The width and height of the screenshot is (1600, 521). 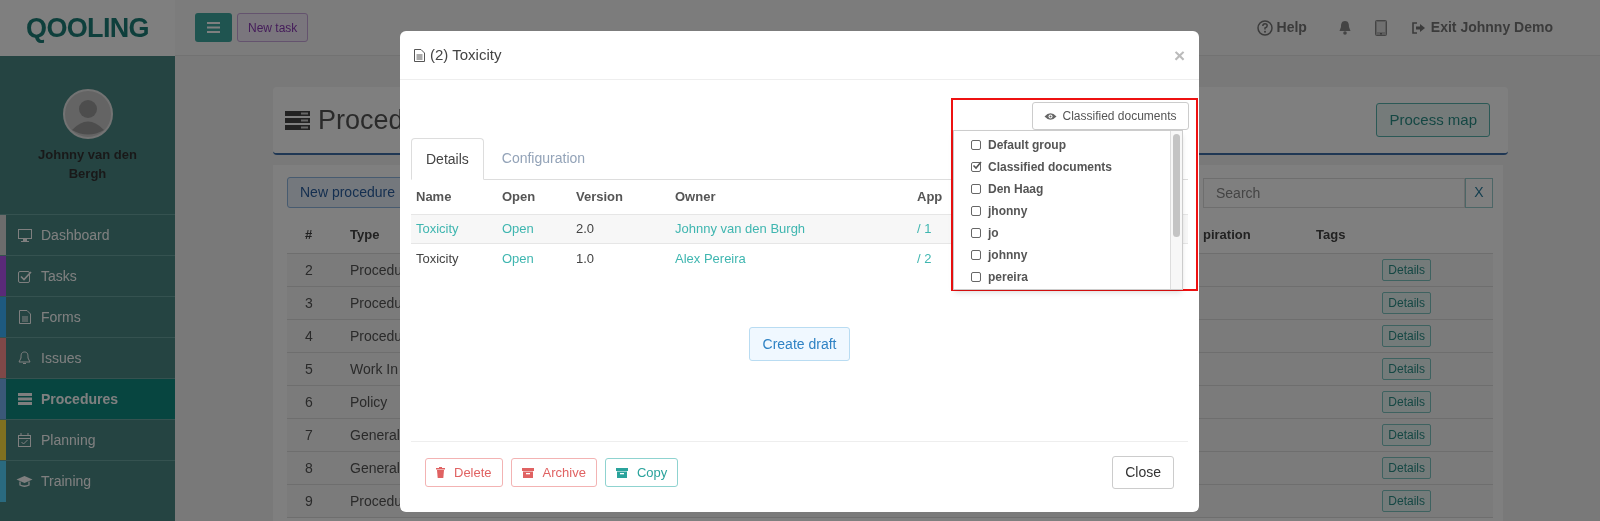 I want to click on close-button: ×, so click(x=1179, y=55).